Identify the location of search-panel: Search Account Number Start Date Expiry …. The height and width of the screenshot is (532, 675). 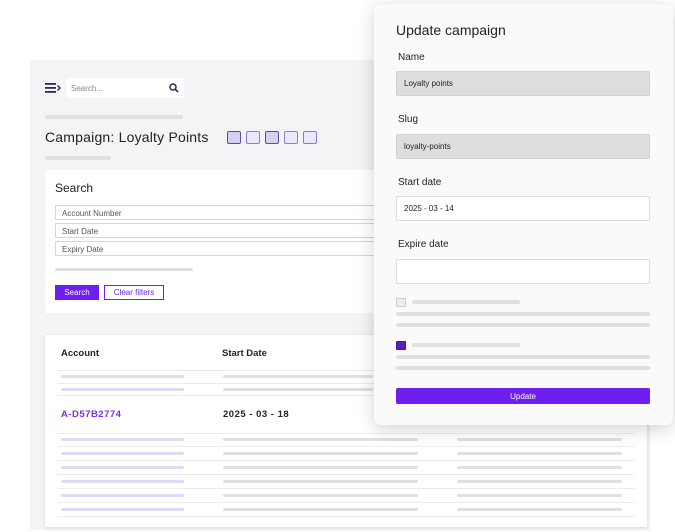
(215, 241).